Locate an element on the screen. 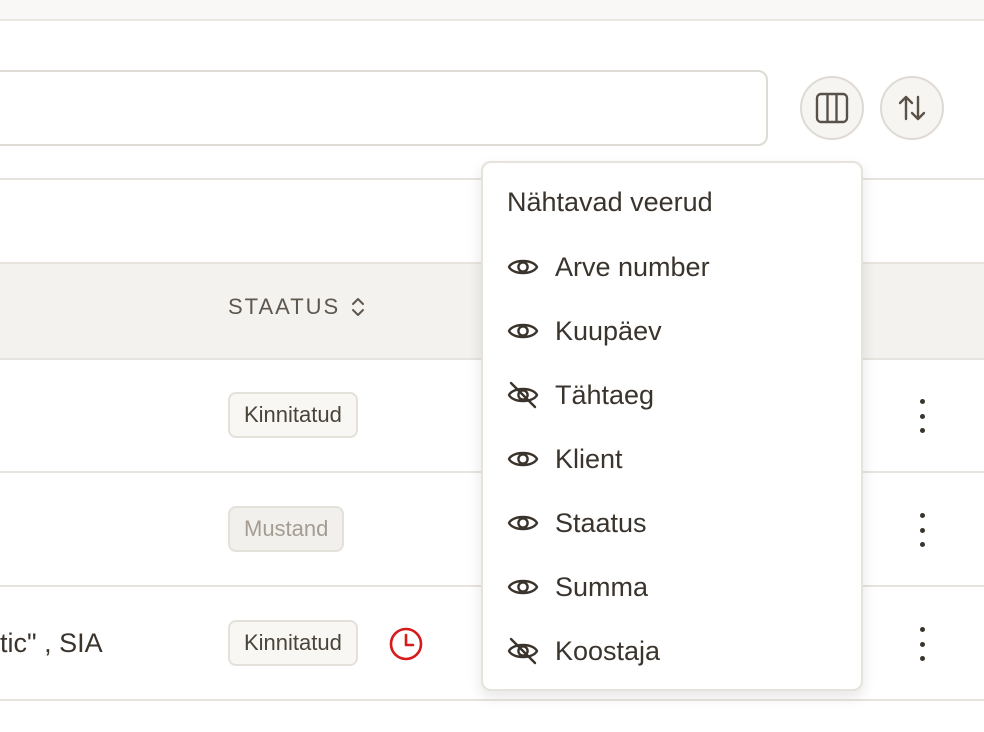 This screenshot has height=732, width=984. sort-arrows-icon is located at coordinates (912, 108).